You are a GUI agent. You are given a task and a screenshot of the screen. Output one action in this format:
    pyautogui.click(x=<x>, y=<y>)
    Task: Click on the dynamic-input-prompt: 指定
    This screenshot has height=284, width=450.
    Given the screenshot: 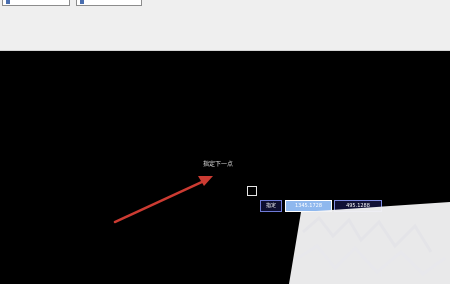 What is the action you would take?
    pyautogui.click(x=271, y=206)
    